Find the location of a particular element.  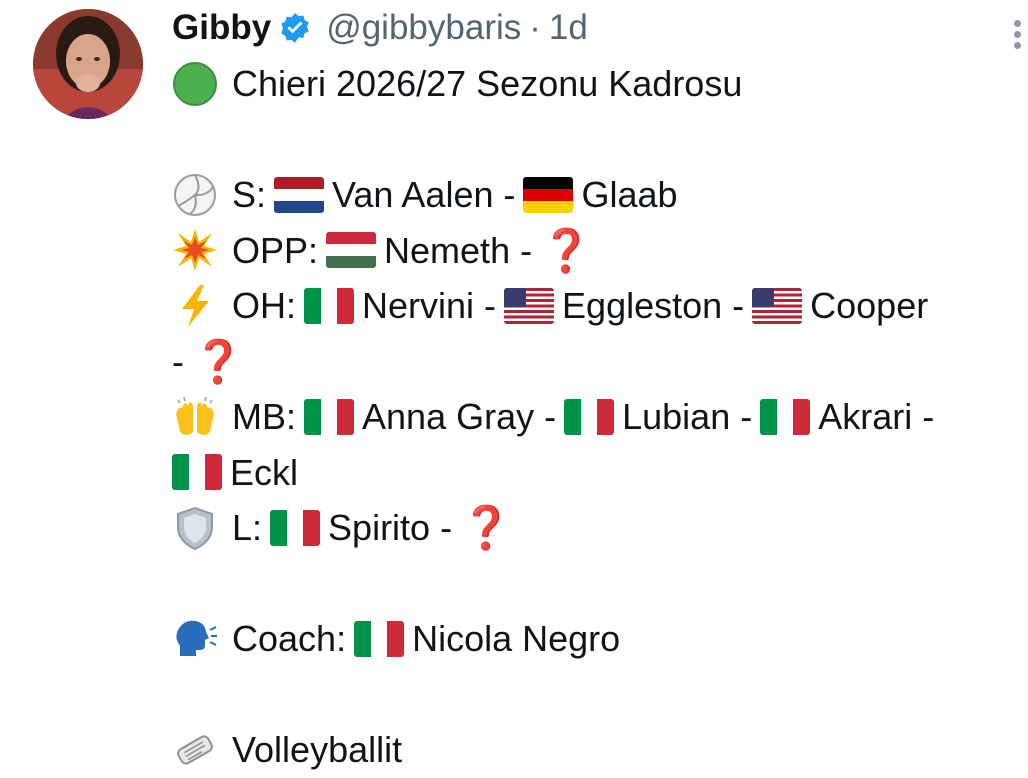

netherlands-flag-icon is located at coordinates (299, 194).